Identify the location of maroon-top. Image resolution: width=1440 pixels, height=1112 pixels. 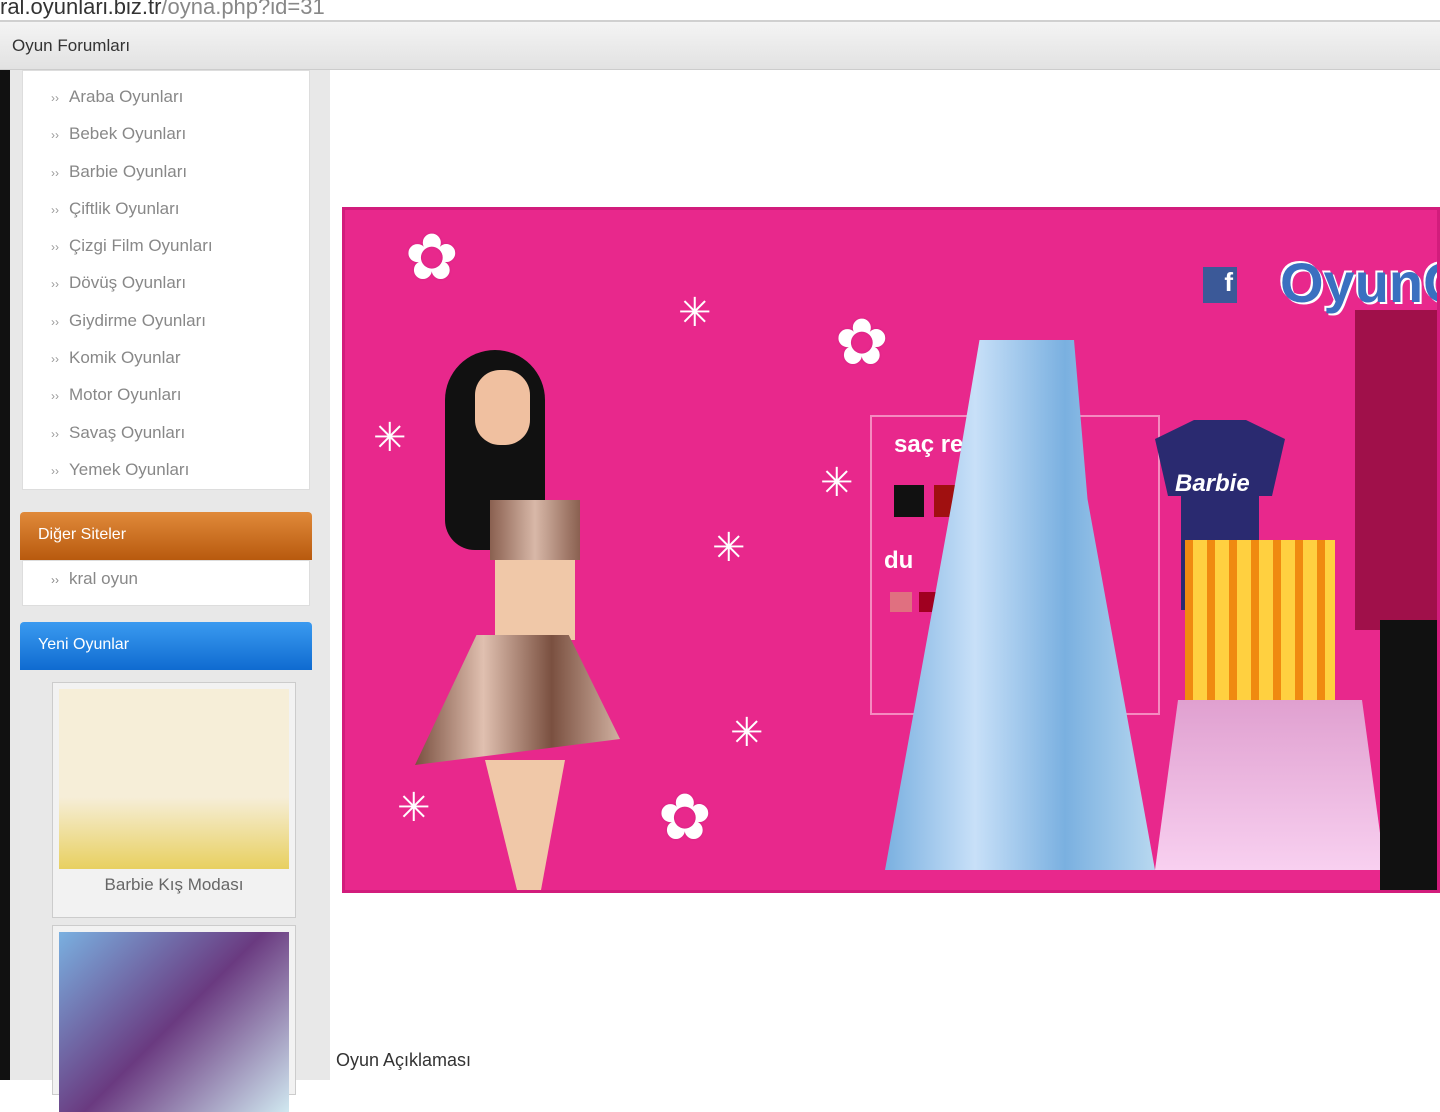
(1396, 470).